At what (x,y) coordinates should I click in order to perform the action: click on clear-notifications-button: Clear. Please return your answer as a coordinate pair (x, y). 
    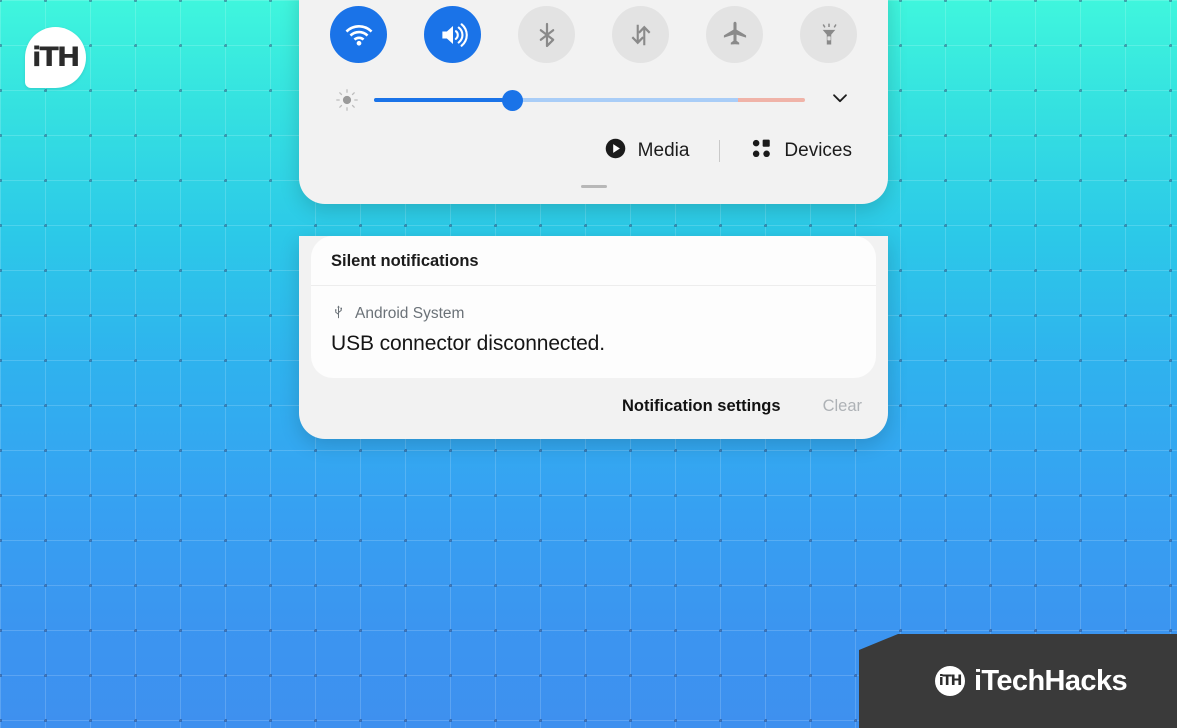
    Looking at the image, I should click on (842, 406).